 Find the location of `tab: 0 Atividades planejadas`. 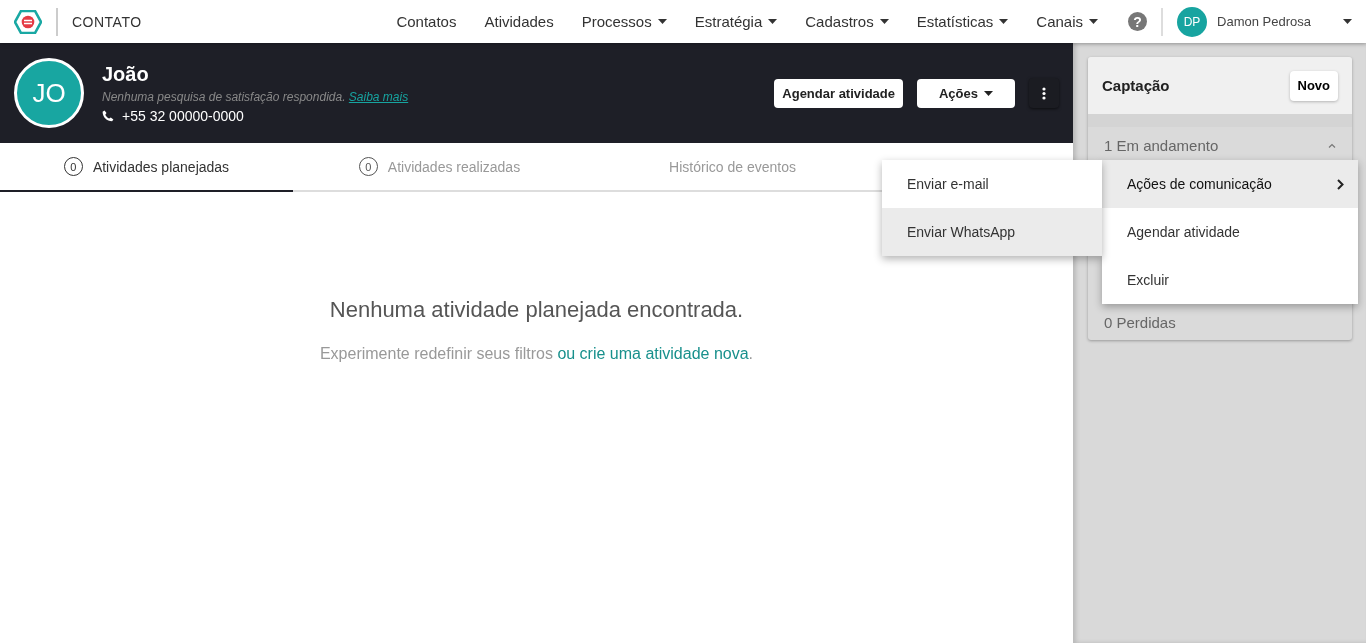

tab: 0 Atividades planejadas is located at coordinates (146, 167).